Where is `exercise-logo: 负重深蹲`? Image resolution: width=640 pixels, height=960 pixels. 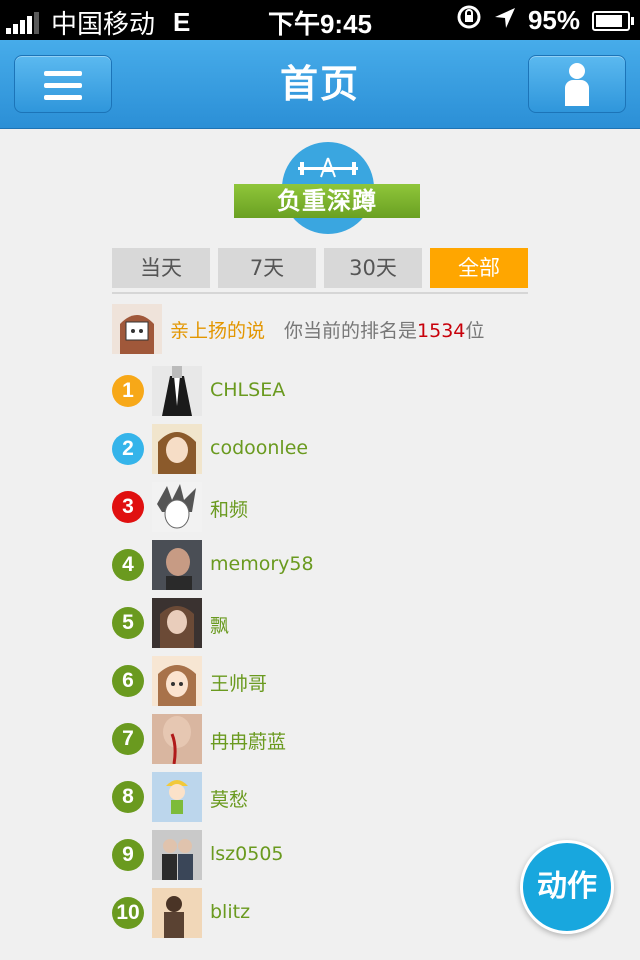
exercise-logo: 负重深蹲 is located at coordinates (327, 190).